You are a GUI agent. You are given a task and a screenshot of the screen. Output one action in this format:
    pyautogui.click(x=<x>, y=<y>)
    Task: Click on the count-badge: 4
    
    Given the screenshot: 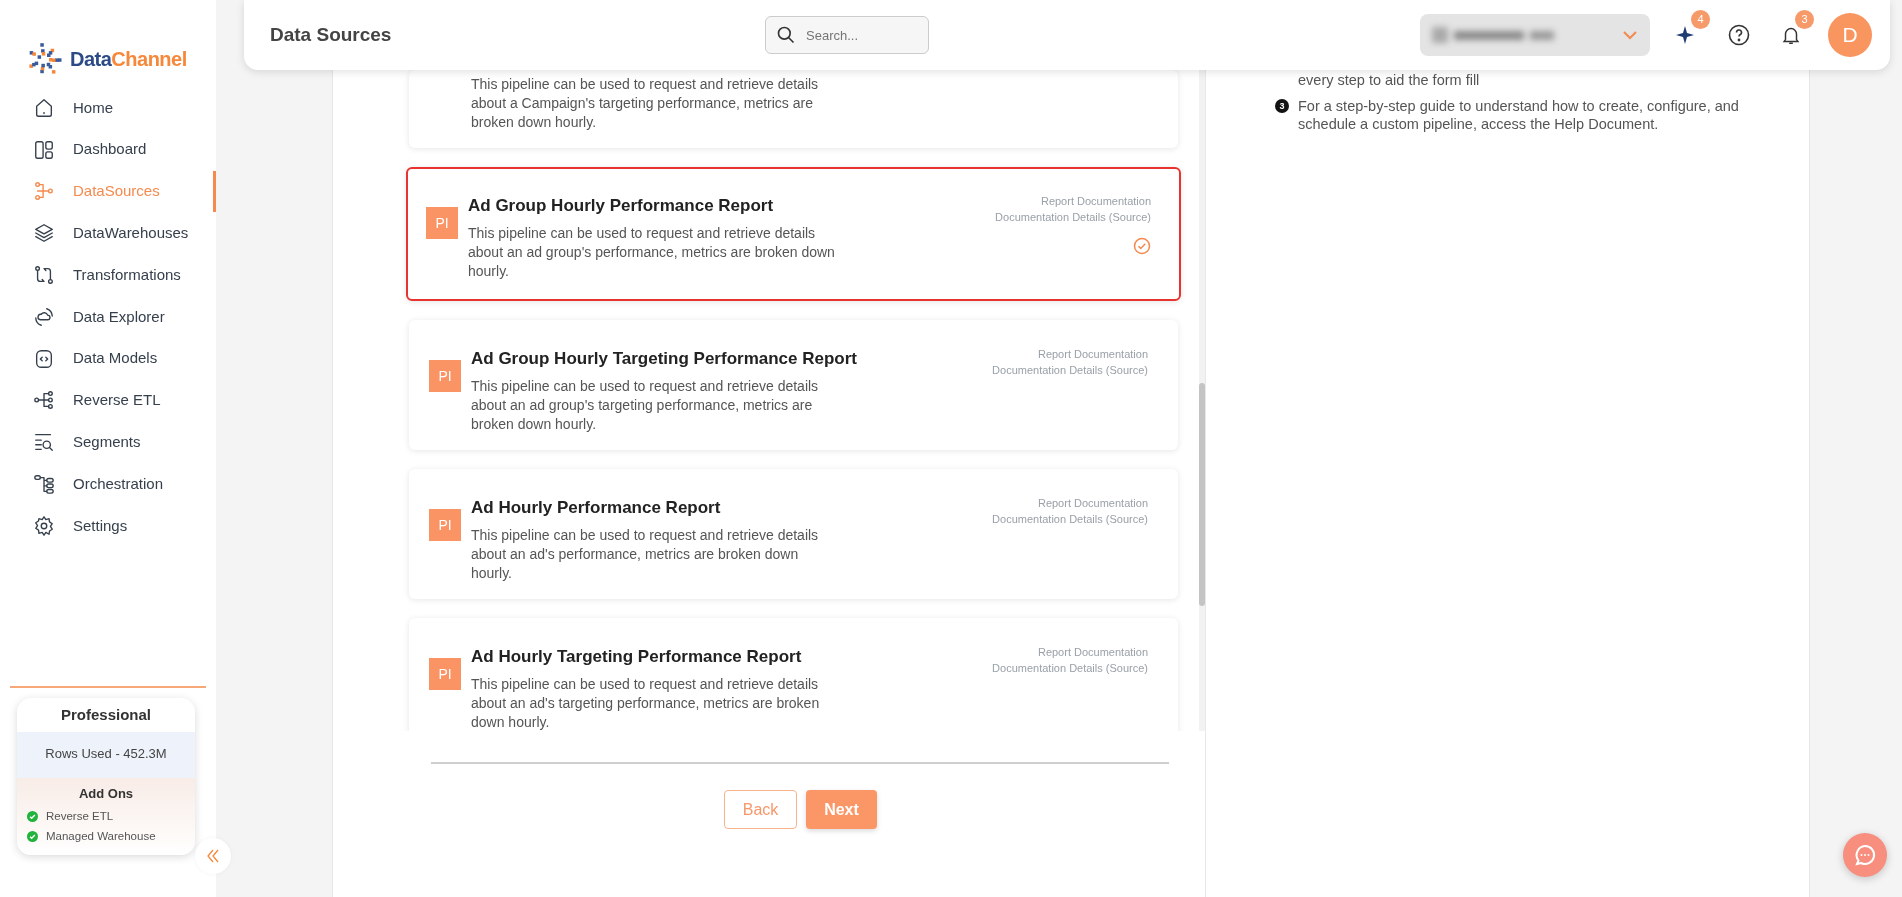 What is the action you would take?
    pyautogui.click(x=1700, y=19)
    